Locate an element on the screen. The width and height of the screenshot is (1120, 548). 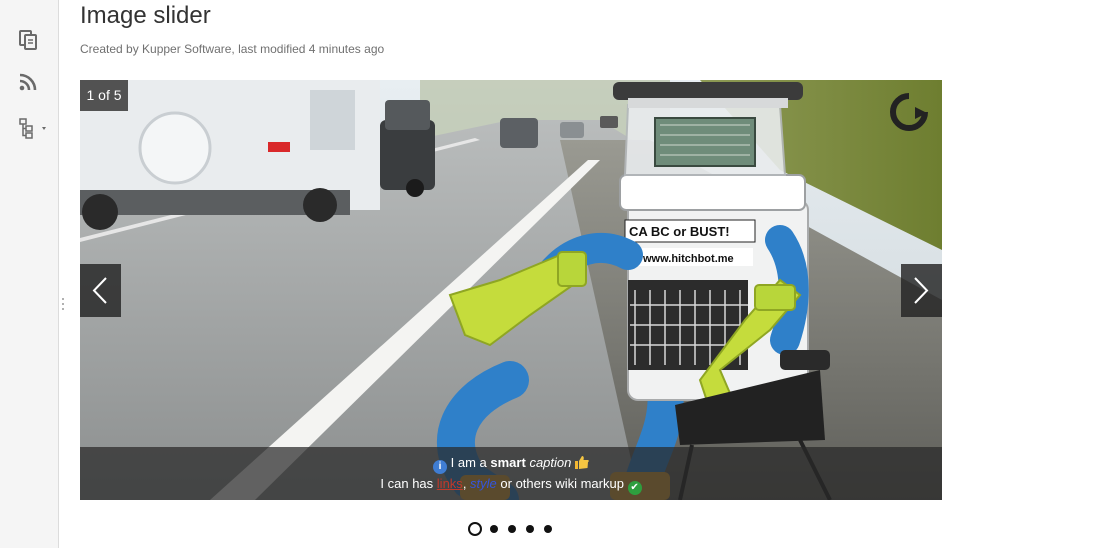
left-sidebar is located at coordinates (29, 274).